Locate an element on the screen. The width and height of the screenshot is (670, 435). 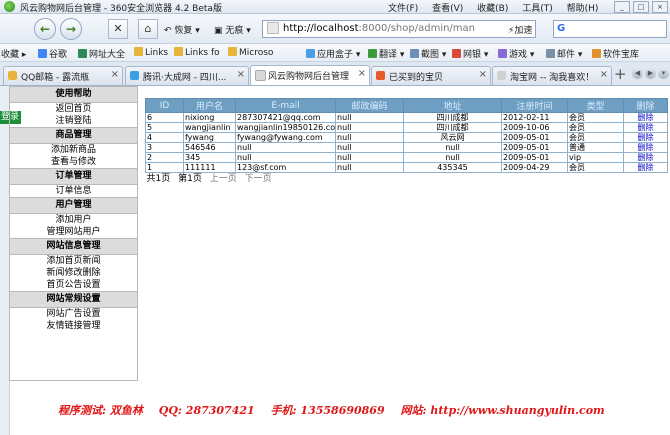
bookmark-label: 应用盒子 is located at coordinates (335, 55).